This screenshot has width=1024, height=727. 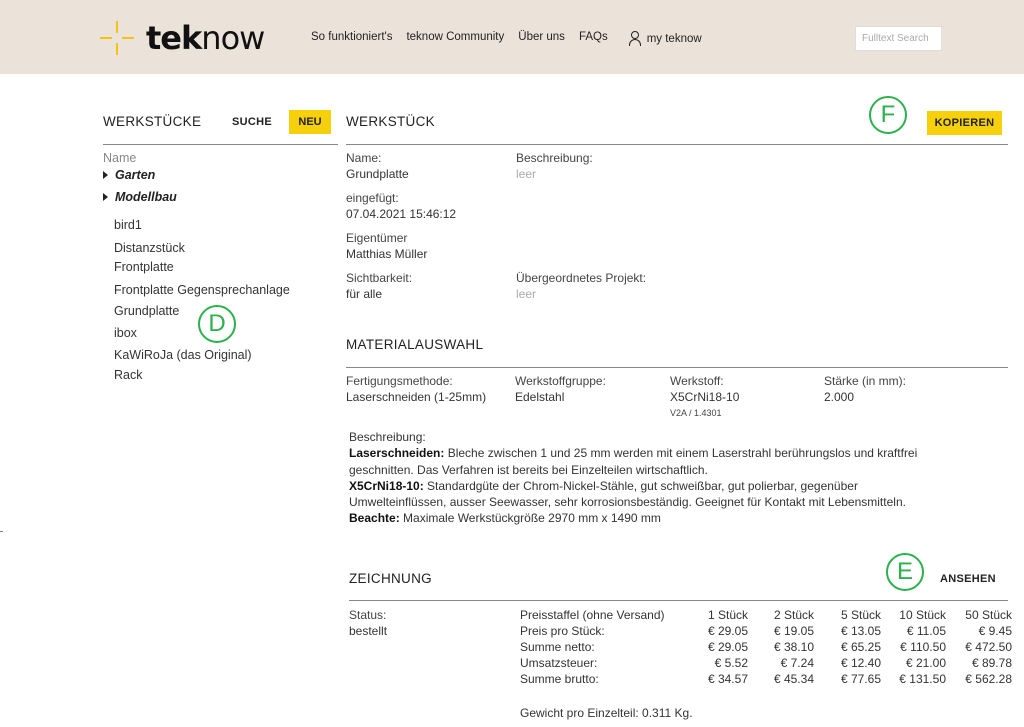 What do you see at coordinates (562, 631) in the screenshot?
I see `row-label: Preis pro Stück:` at bounding box center [562, 631].